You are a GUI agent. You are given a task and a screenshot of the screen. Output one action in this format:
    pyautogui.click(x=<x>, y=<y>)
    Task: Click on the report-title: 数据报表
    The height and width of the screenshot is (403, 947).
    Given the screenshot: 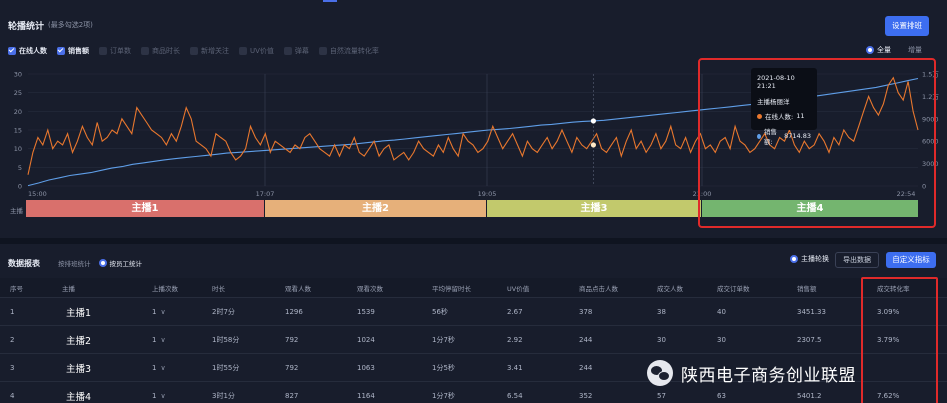 What is the action you would take?
    pyautogui.click(x=24, y=263)
    